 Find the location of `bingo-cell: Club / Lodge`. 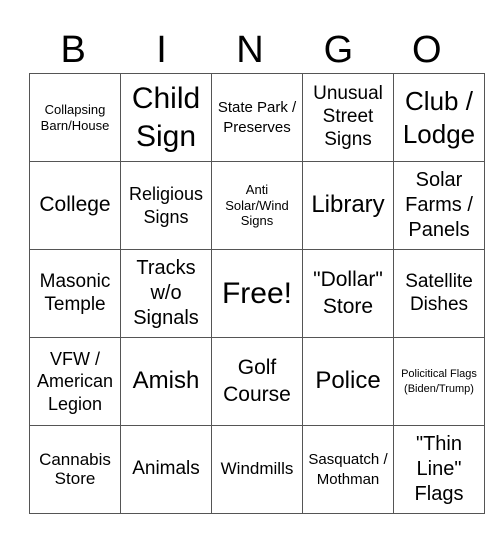

bingo-cell: Club / Lodge is located at coordinates (439, 117).